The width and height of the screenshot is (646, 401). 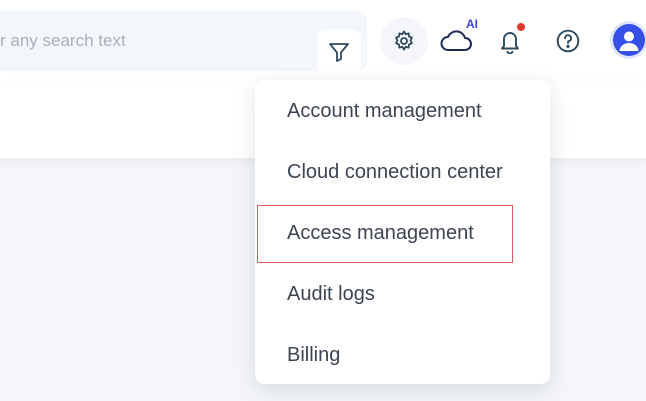 I want to click on help-icon, so click(x=568, y=41).